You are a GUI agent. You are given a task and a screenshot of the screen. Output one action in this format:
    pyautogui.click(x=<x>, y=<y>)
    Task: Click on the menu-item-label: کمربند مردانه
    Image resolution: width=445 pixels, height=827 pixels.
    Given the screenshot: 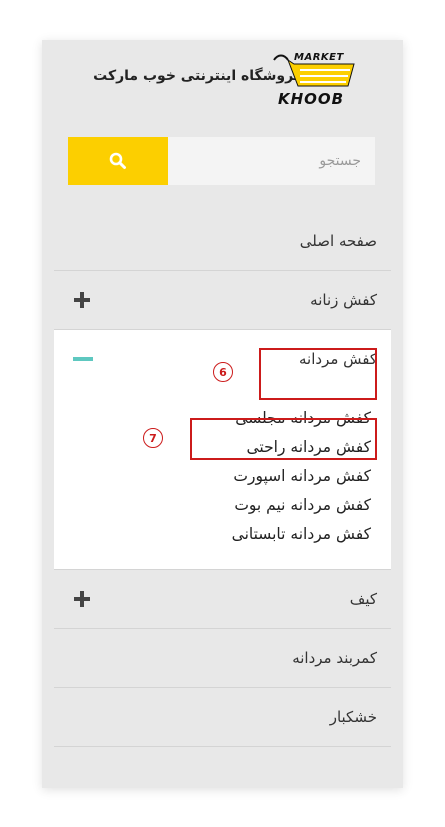 What is the action you would take?
    pyautogui.click(x=334, y=658)
    